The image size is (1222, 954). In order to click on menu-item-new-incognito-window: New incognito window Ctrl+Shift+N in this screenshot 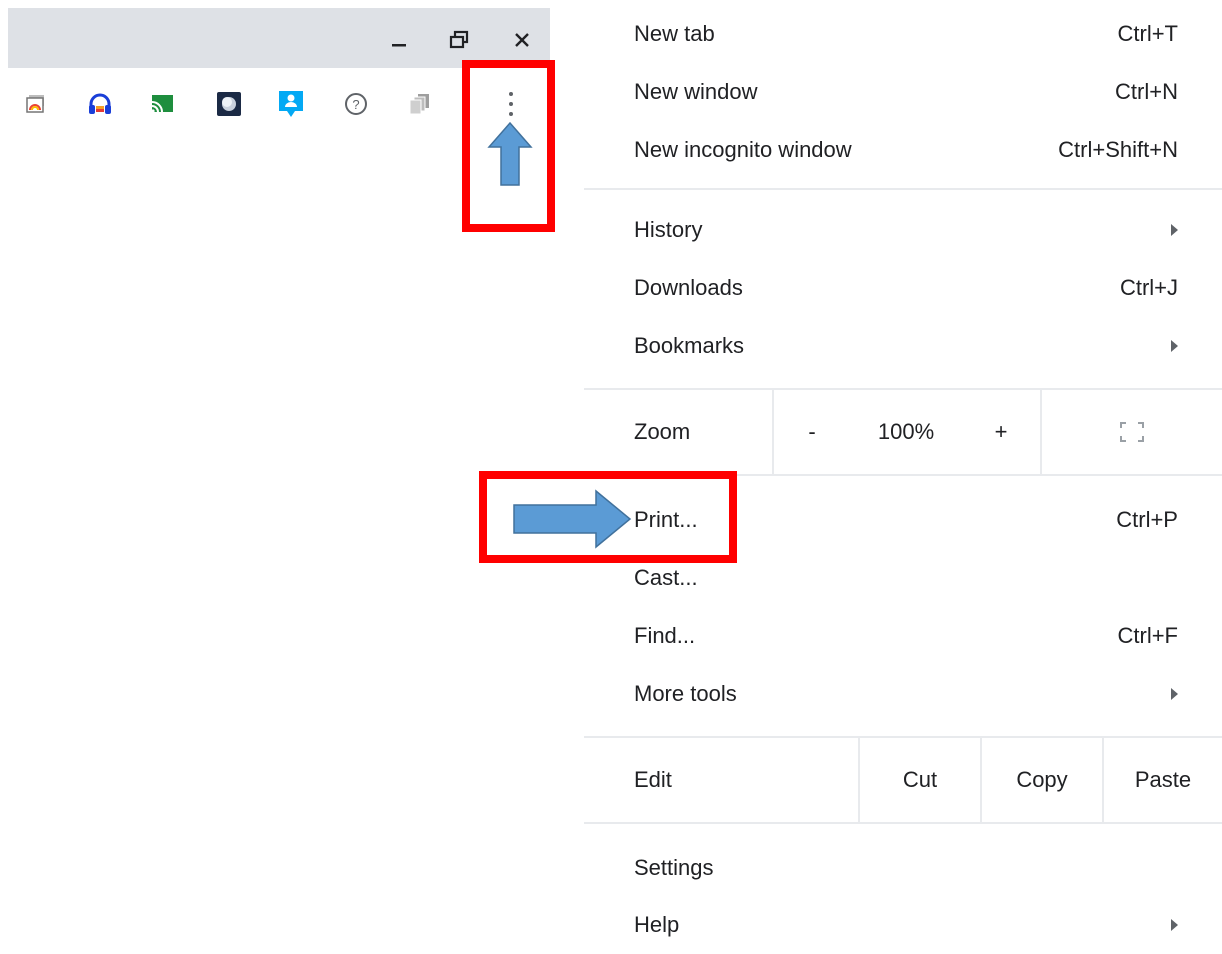, I will do `click(903, 150)`.